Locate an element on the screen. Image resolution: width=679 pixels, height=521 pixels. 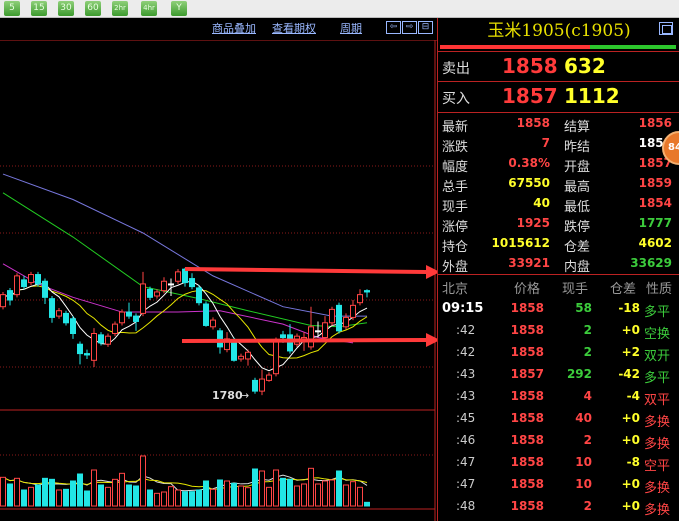
stat-value: 40 is located at coordinates (541, 203).